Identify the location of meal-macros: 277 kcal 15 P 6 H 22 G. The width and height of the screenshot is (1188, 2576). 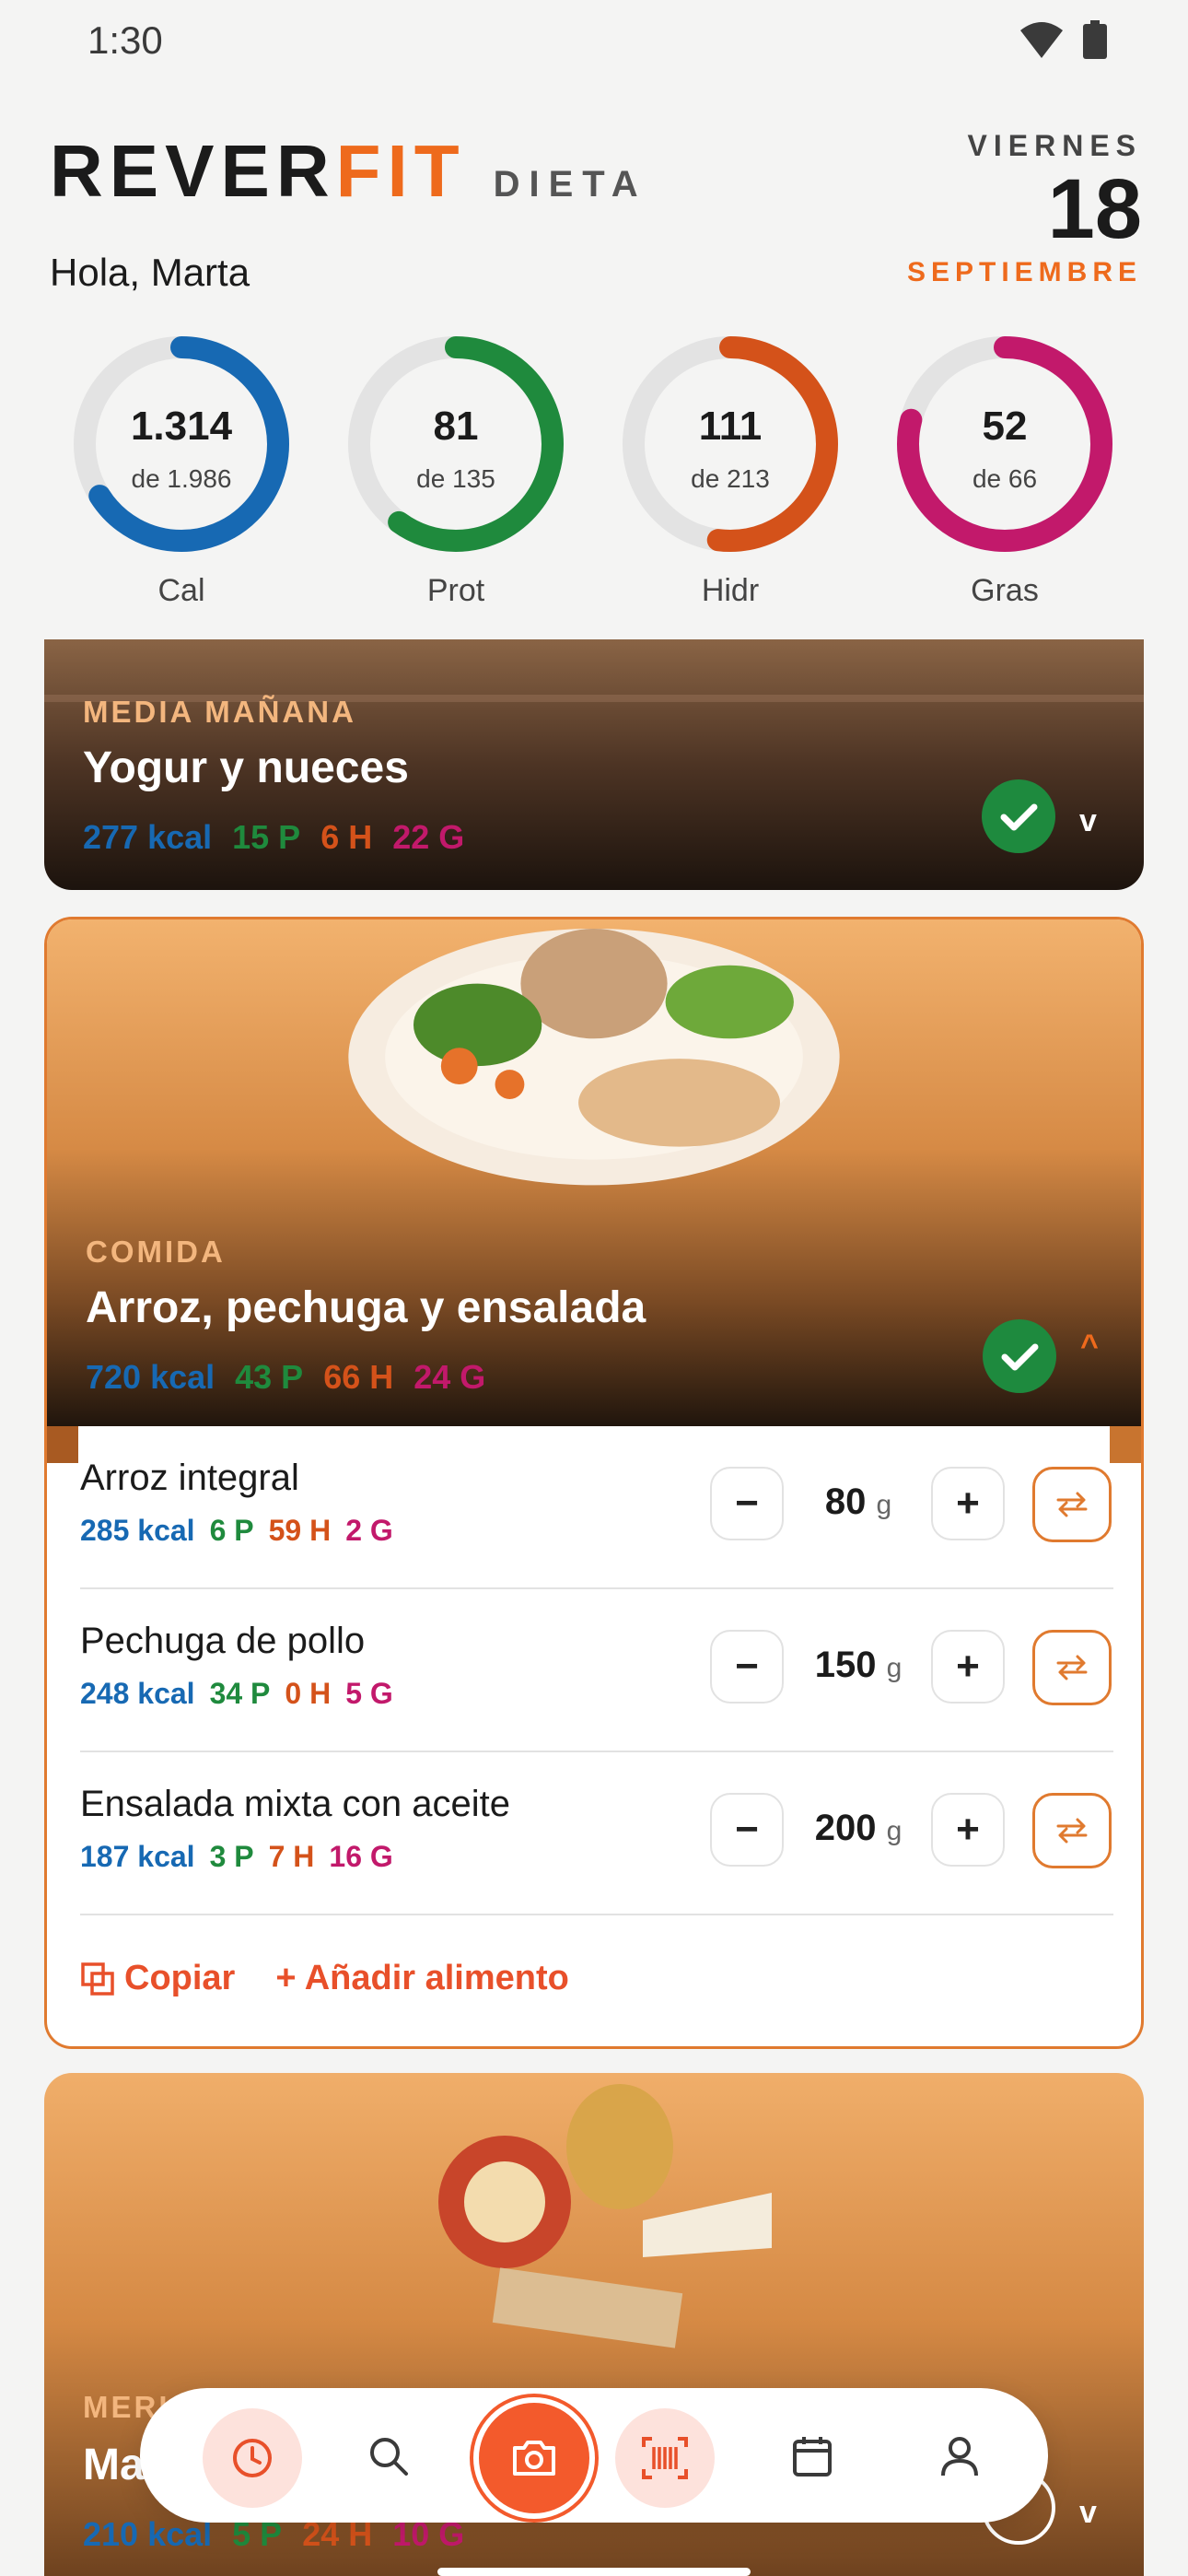
(273, 837).